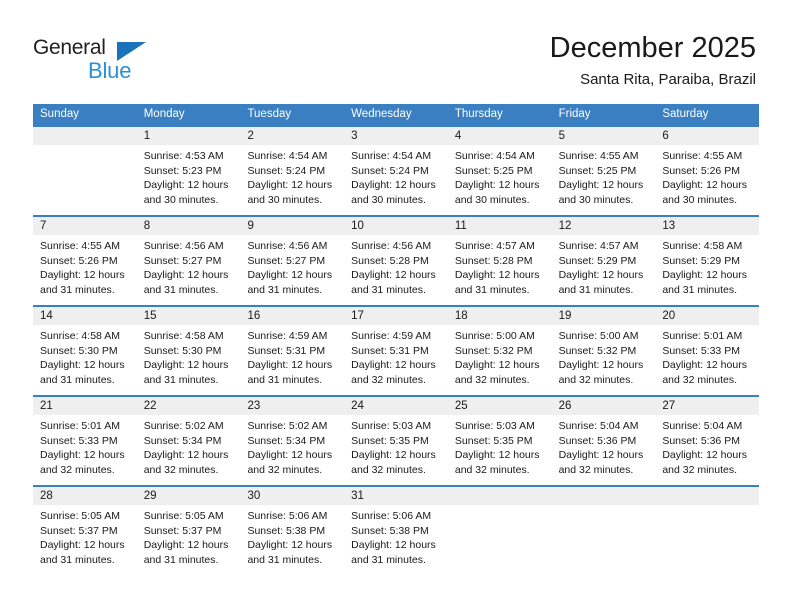 Image resolution: width=792 pixels, height=612 pixels. What do you see at coordinates (182, 350) in the screenshot?
I see `sunset-text: Sunset: 5:30 PM` at bounding box center [182, 350].